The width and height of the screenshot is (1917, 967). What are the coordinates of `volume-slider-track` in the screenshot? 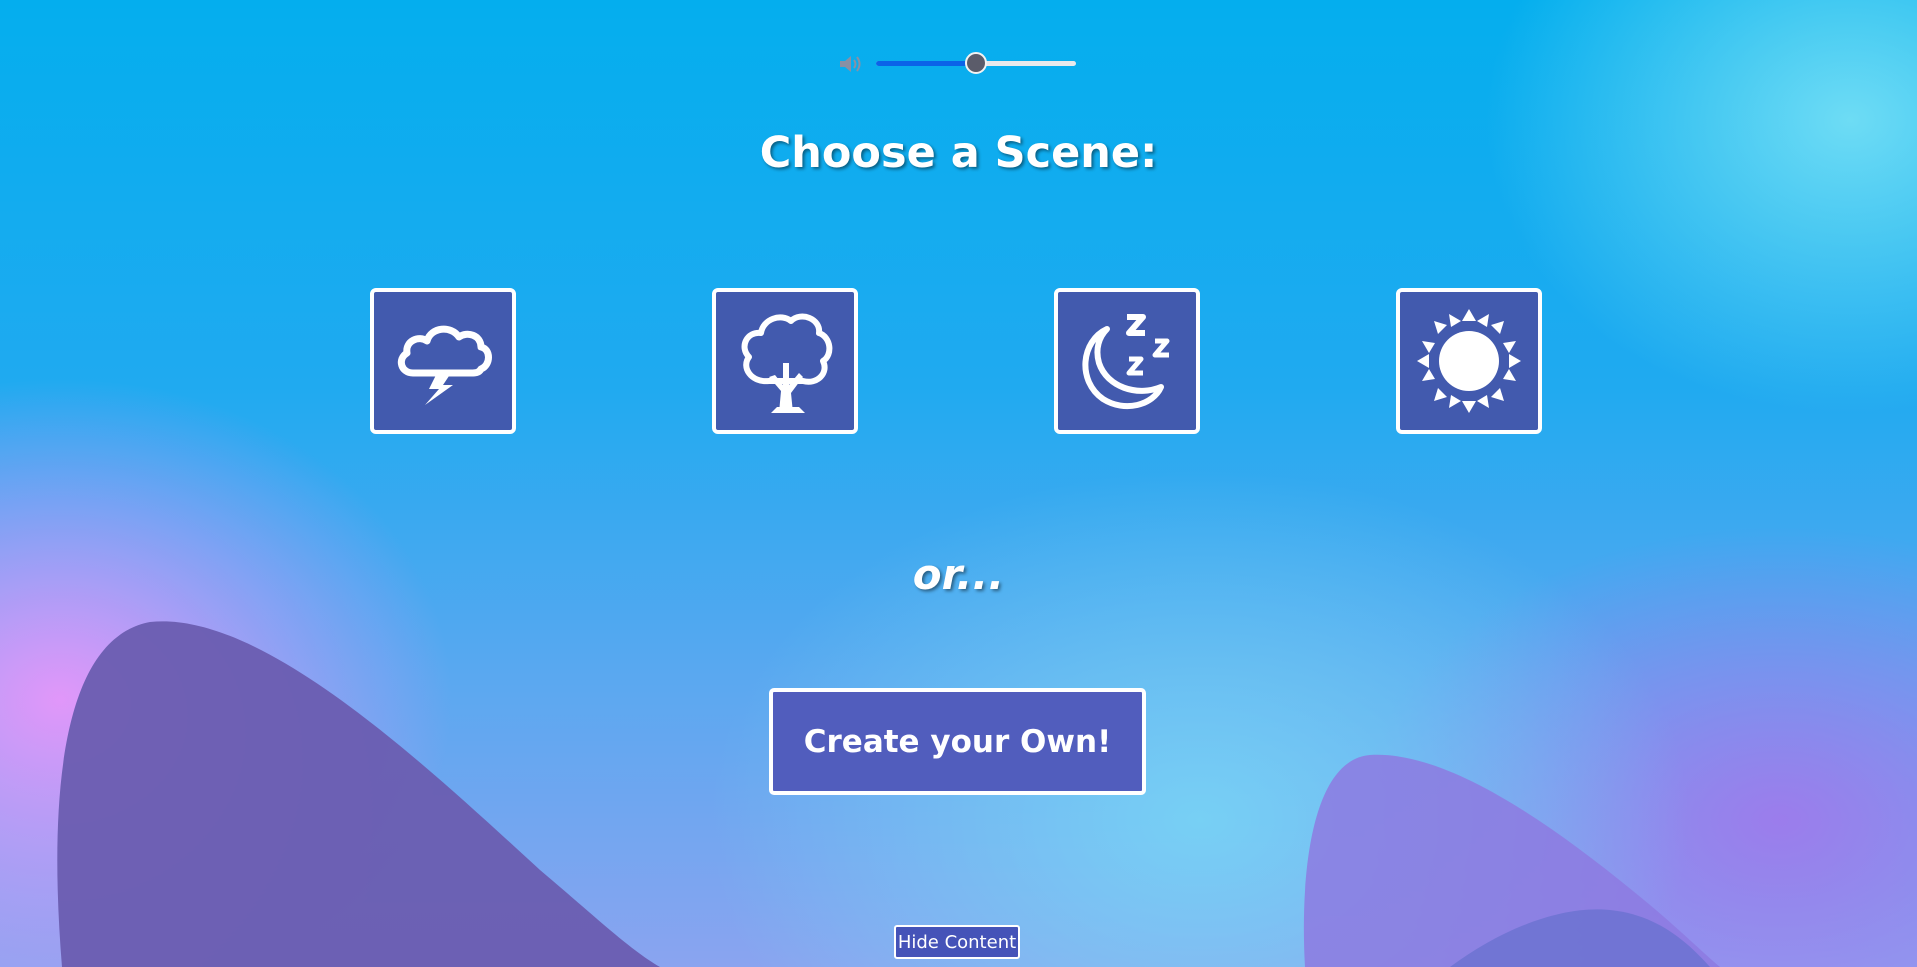 It's located at (976, 63).